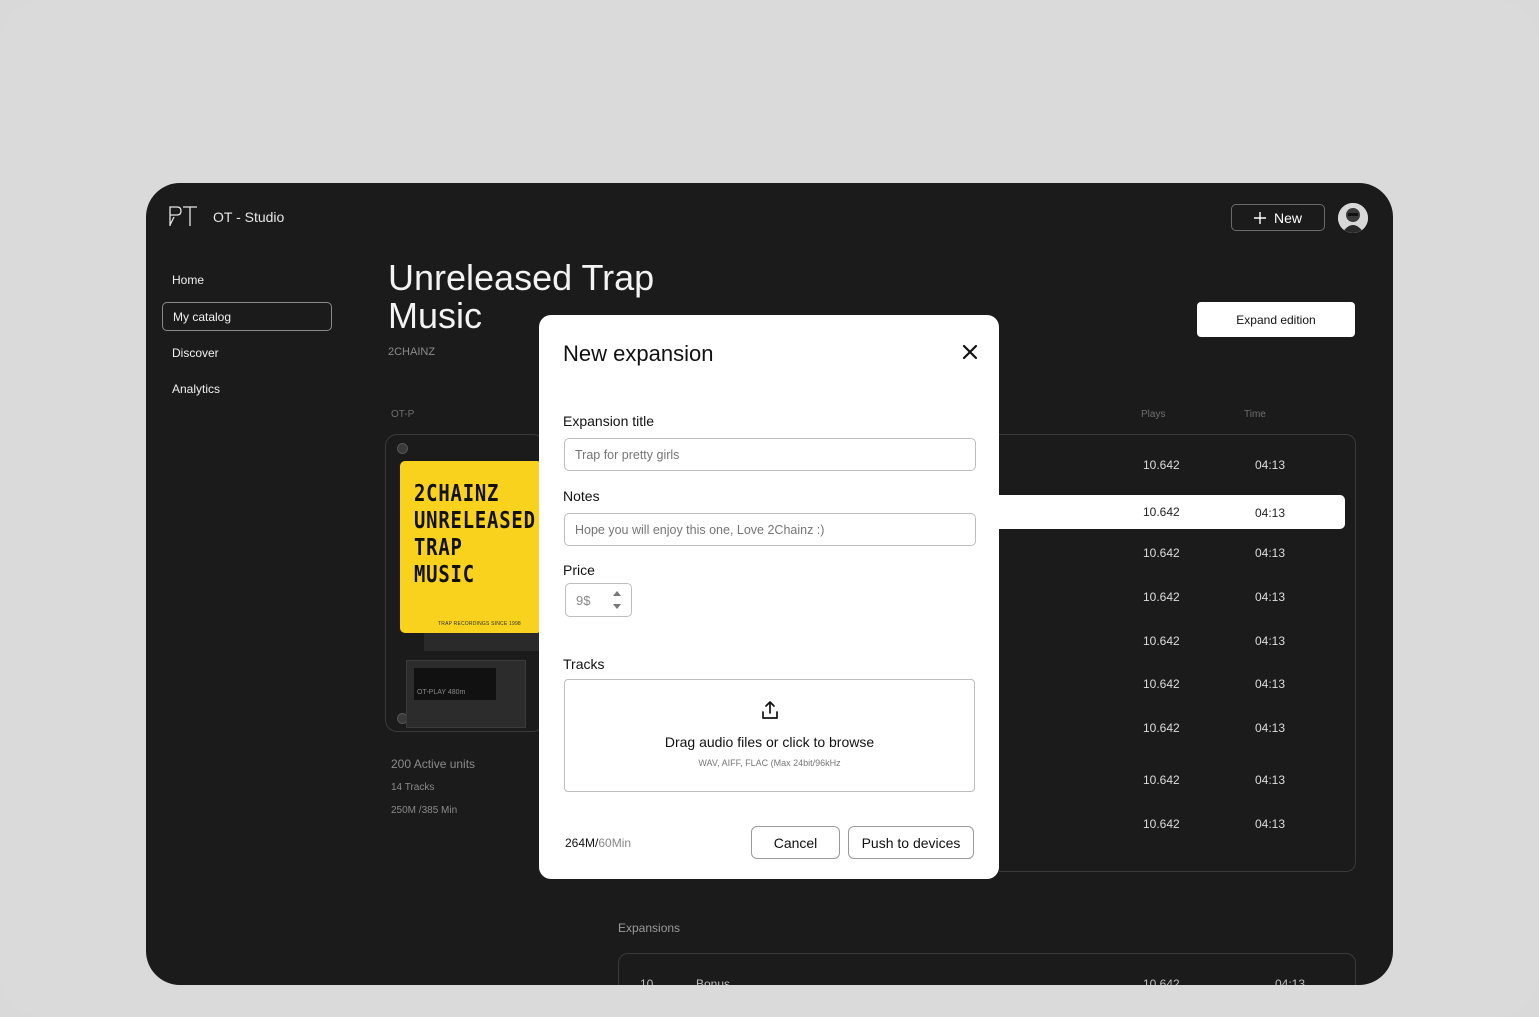 The height and width of the screenshot is (1017, 1539). Describe the element at coordinates (615, 843) in the screenshot. I see `usage-limit: 60Min` at that location.